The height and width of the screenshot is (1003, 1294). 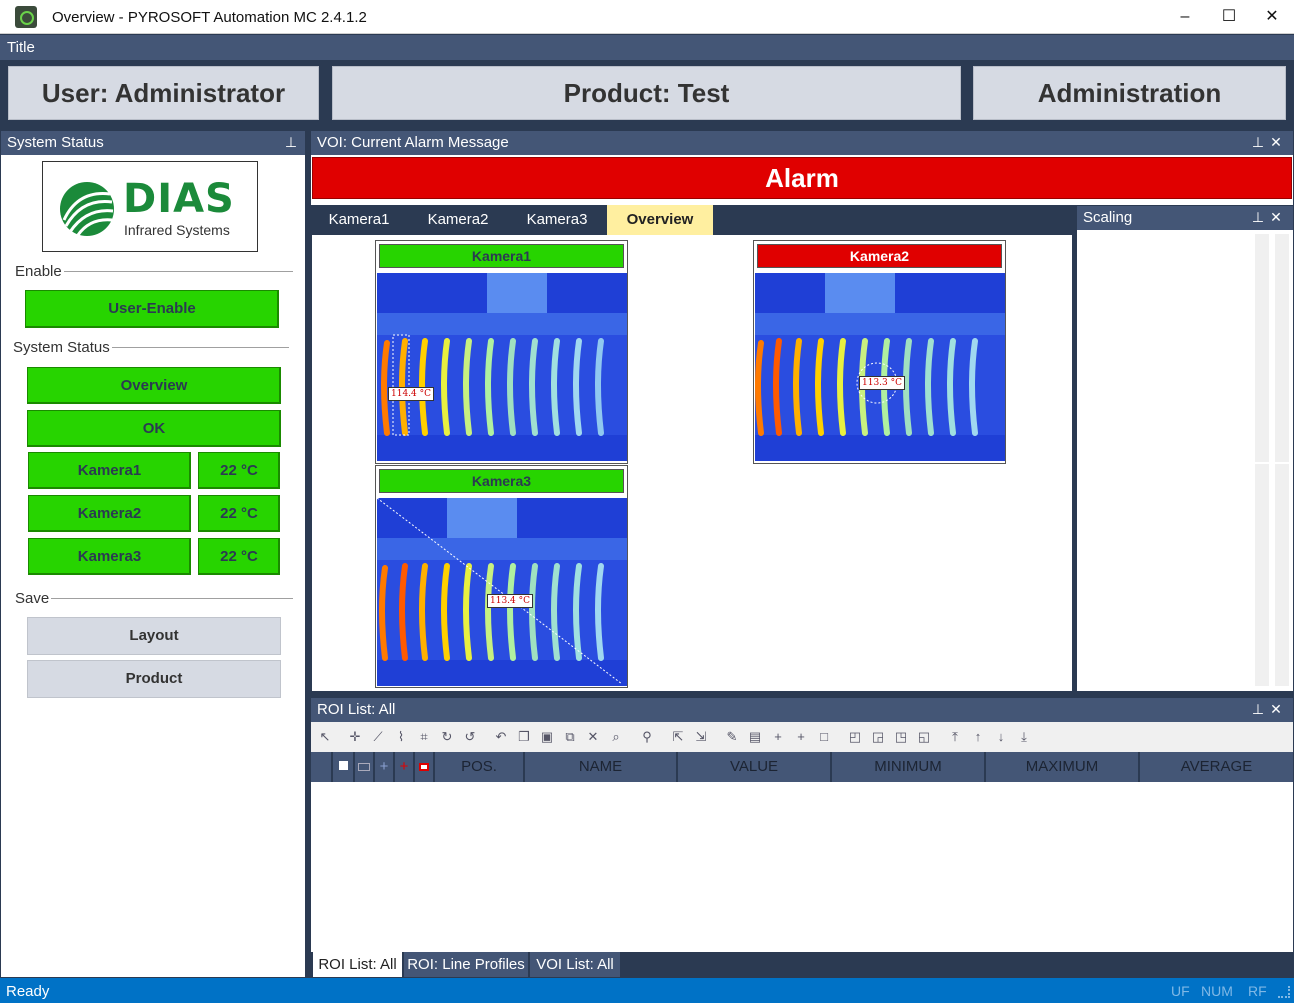 I want to click on column-name: NAME, so click(x=599, y=767).